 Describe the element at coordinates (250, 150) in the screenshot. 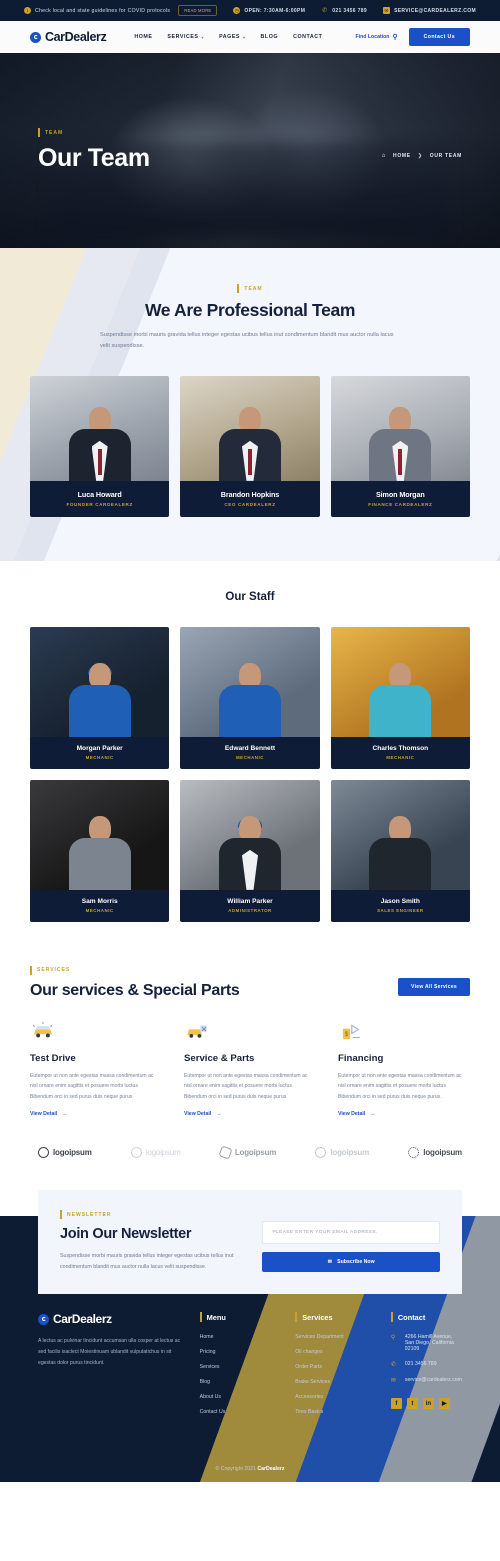

I see `hero-content: TEAM Our Team` at that location.